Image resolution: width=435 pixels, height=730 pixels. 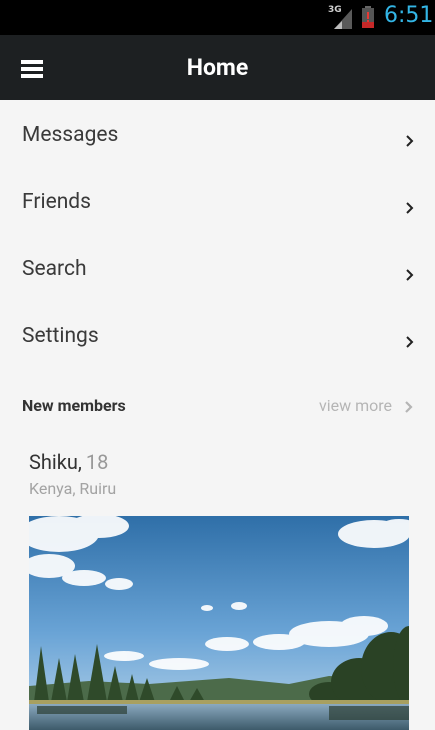 What do you see at coordinates (217, 17) in the screenshot?
I see `status-bar: 3G 6:51` at bounding box center [217, 17].